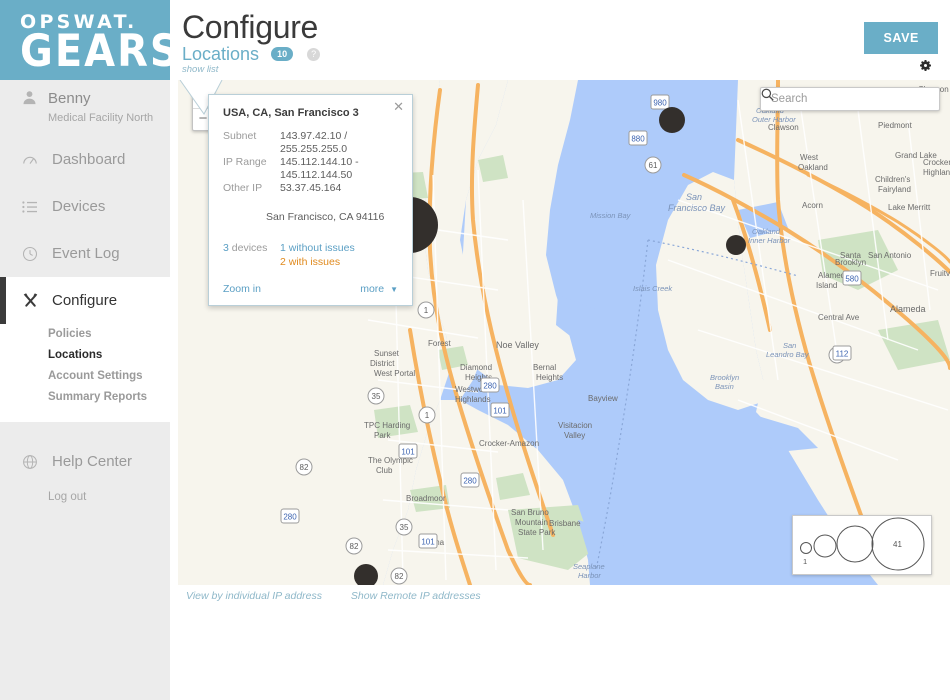  I want to click on svg-text: Broadmoor, so click(426, 498).